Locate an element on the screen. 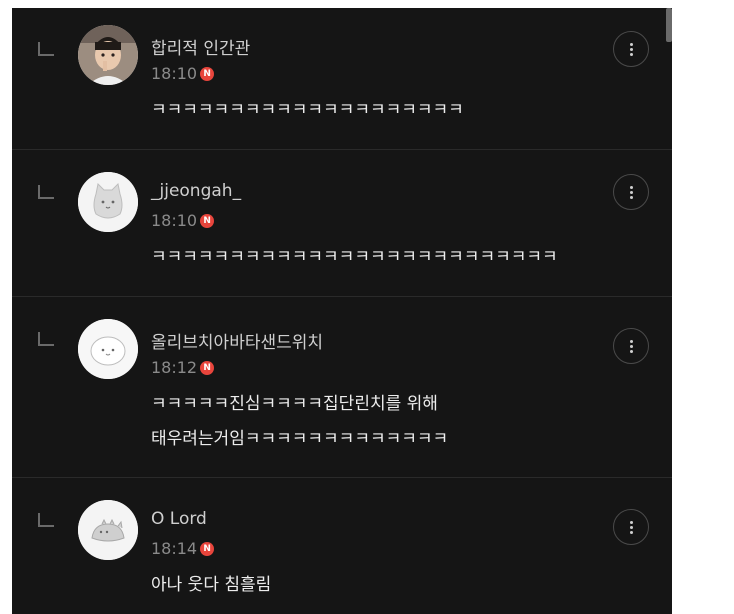  comment-username: O Lord is located at coordinates (179, 519).